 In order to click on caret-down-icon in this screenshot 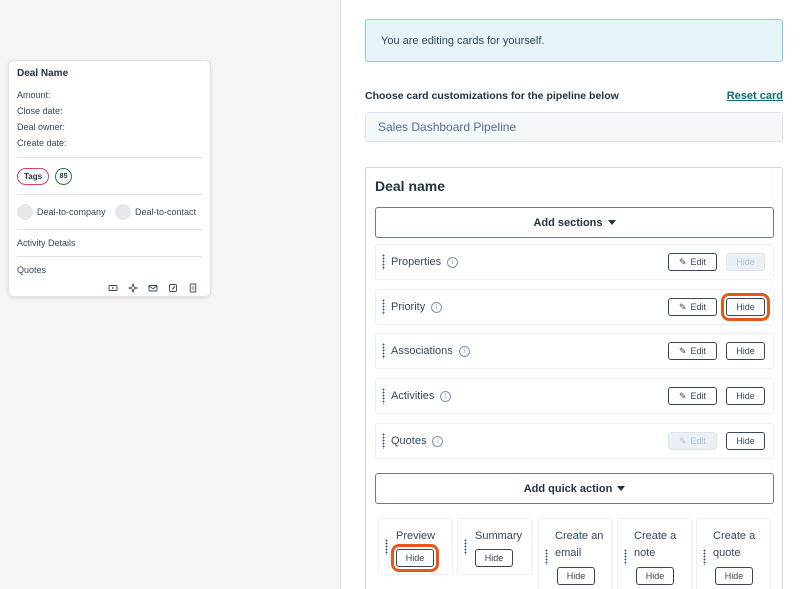, I will do `click(611, 222)`.